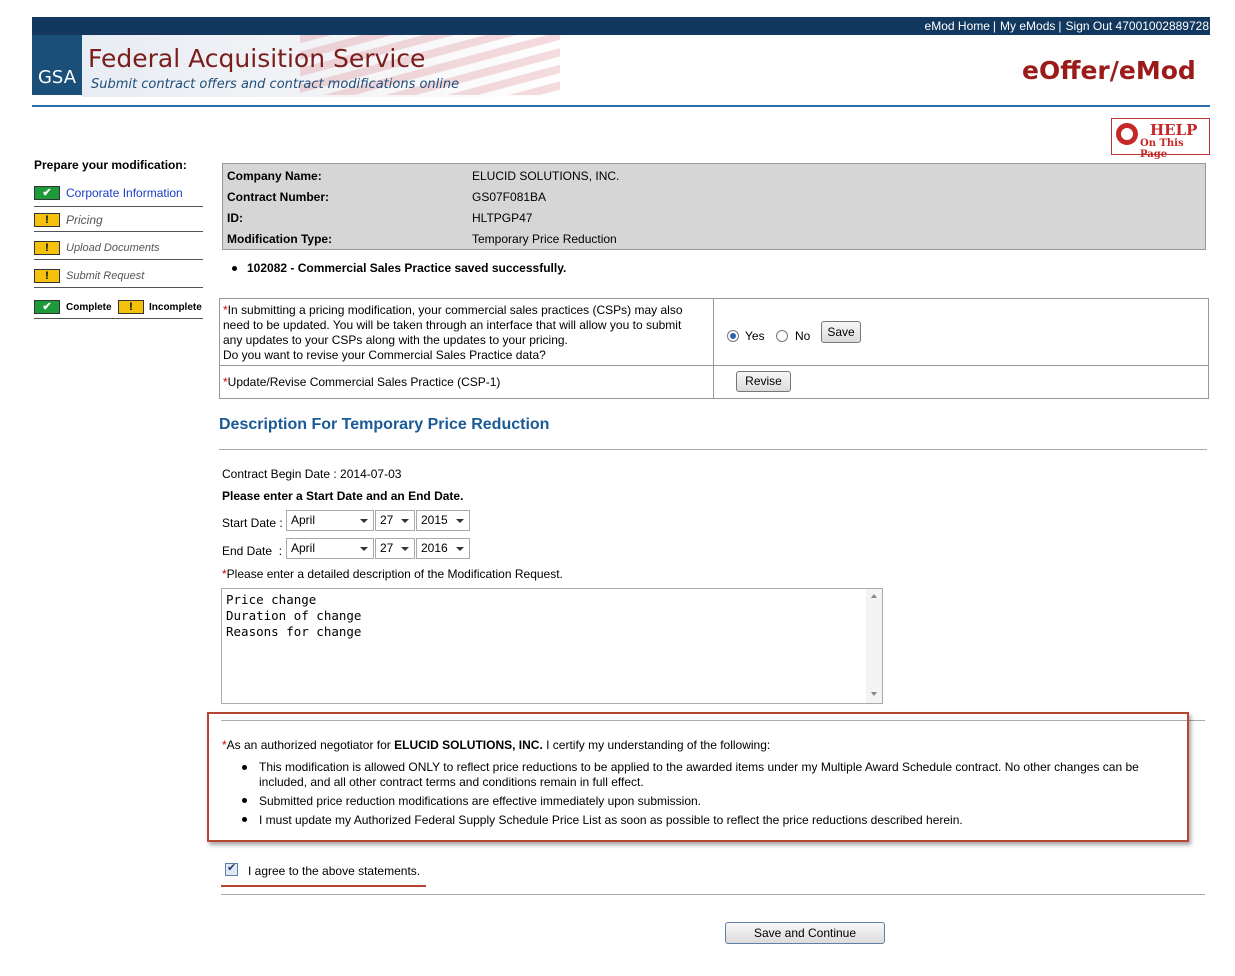  What do you see at coordinates (278, 197) in the screenshot?
I see `contract-number-label: Contract Number:` at bounding box center [278, 197].